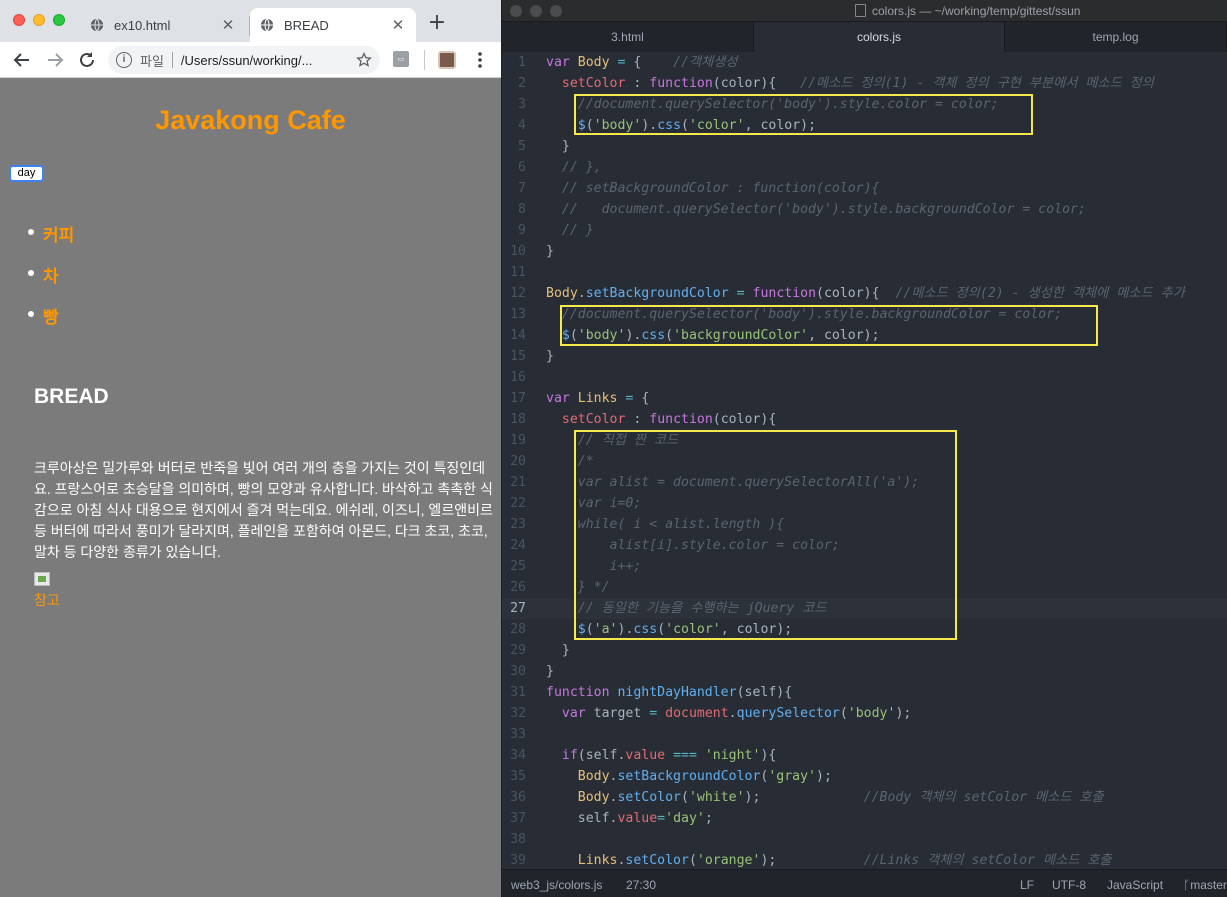 The width and height of the screenshot is (1227, 897). Describe the element at coordinates (51, 315) in the screenshot. I see `menu-link-bread: 빵` at that location.